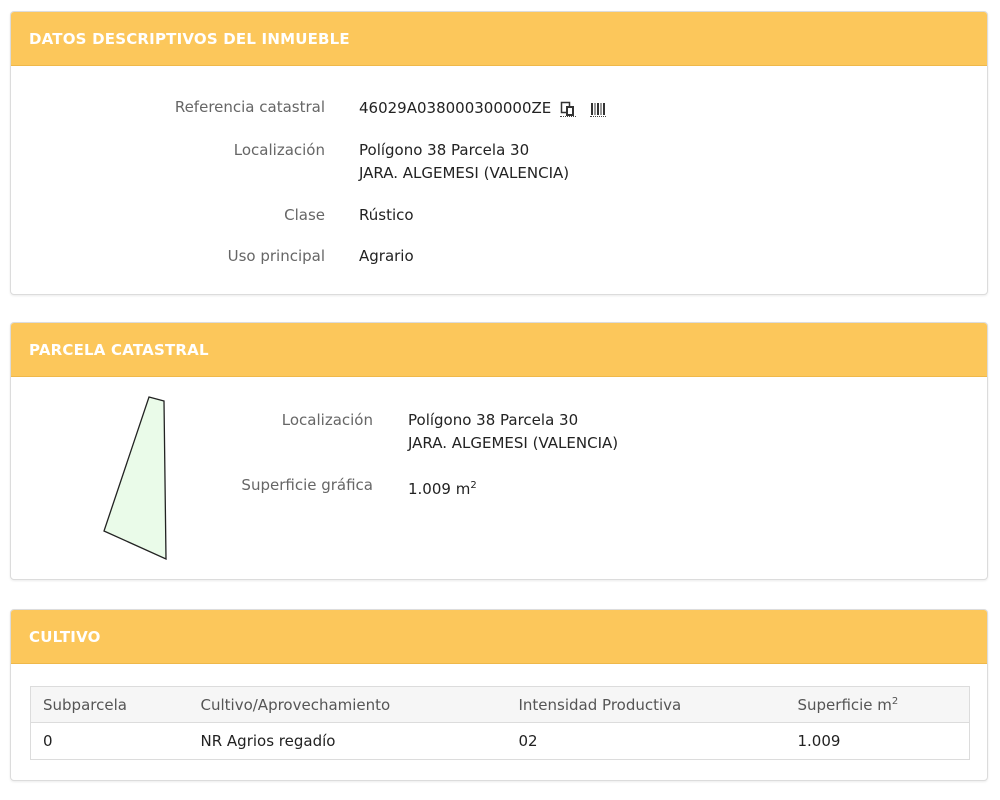  Describe the element at coordinates (500, 741) in the screenshot. I see `table-row: 0 NR Agrios regadío 02 1.009` at that location.